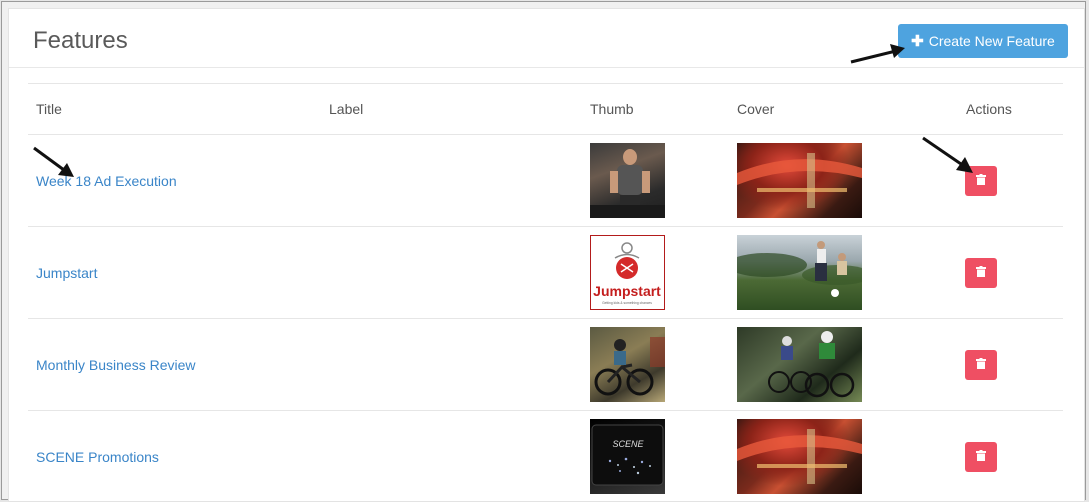 The width and height of the screenshot is (1089, 502). What do you see at coordinates (628, 444) in the screenshot?
I see `scene-card-text: SCENE` at bounding box center [628, 444].